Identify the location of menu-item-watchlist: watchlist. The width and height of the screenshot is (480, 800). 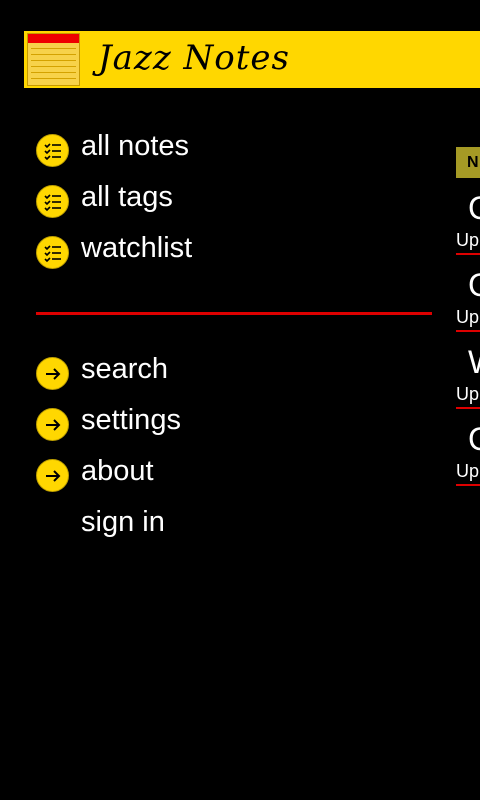
(226, 251).